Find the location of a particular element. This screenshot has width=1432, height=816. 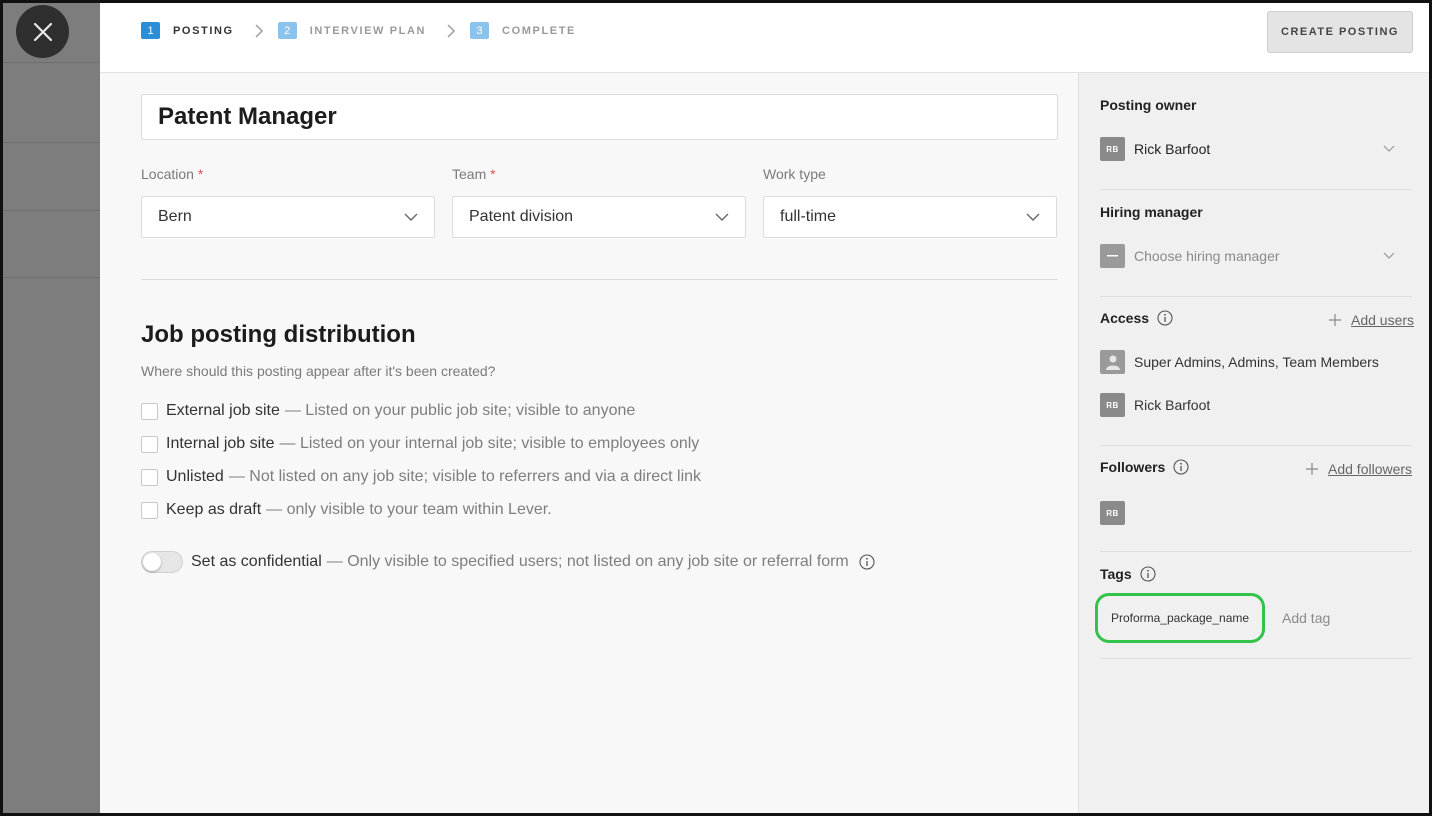

avatar-placeholder is located at coordinates (1112, 256).